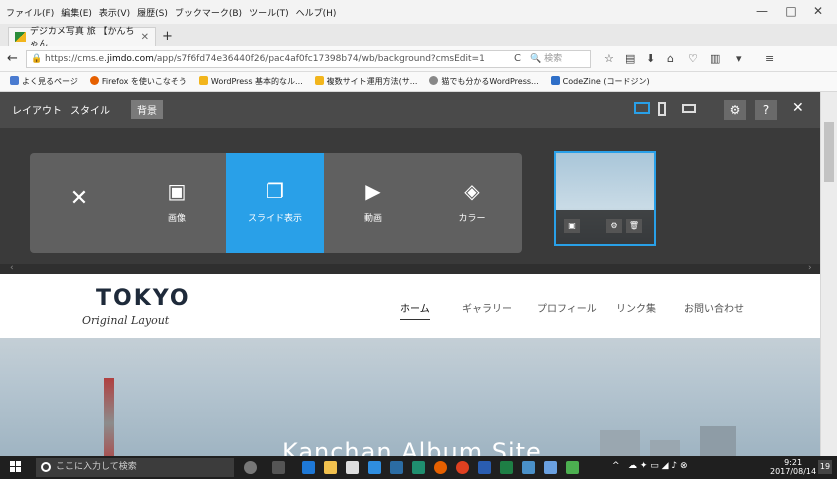 This screenshot has height=479, width=837. What do you see at coordinates (484, 467) in the screenshot?
I see `word-icon` at bounding box center [484, 467].